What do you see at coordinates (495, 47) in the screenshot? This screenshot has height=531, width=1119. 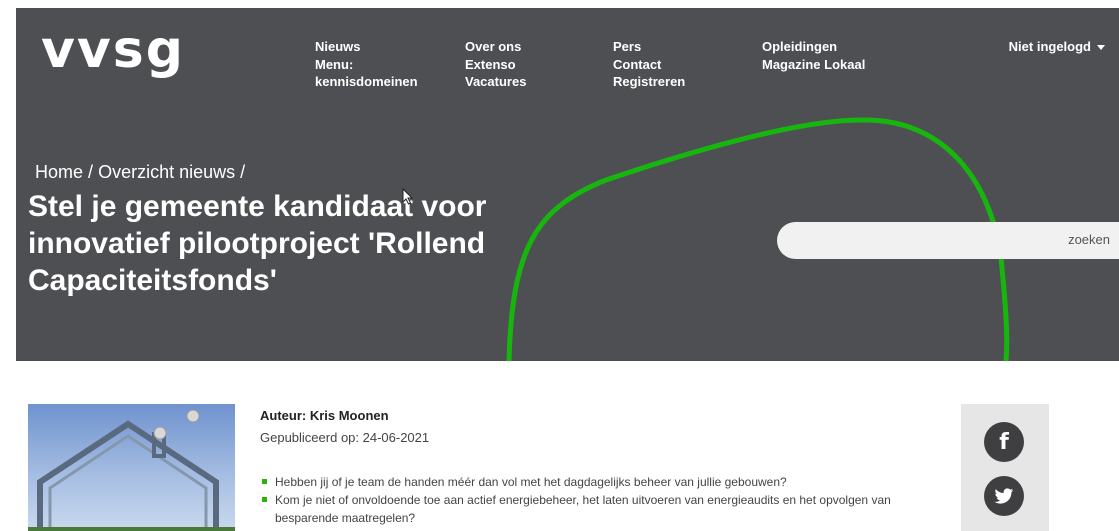 I see `nav-link-over-ons: Over ons` at bounding box center [495, 47].